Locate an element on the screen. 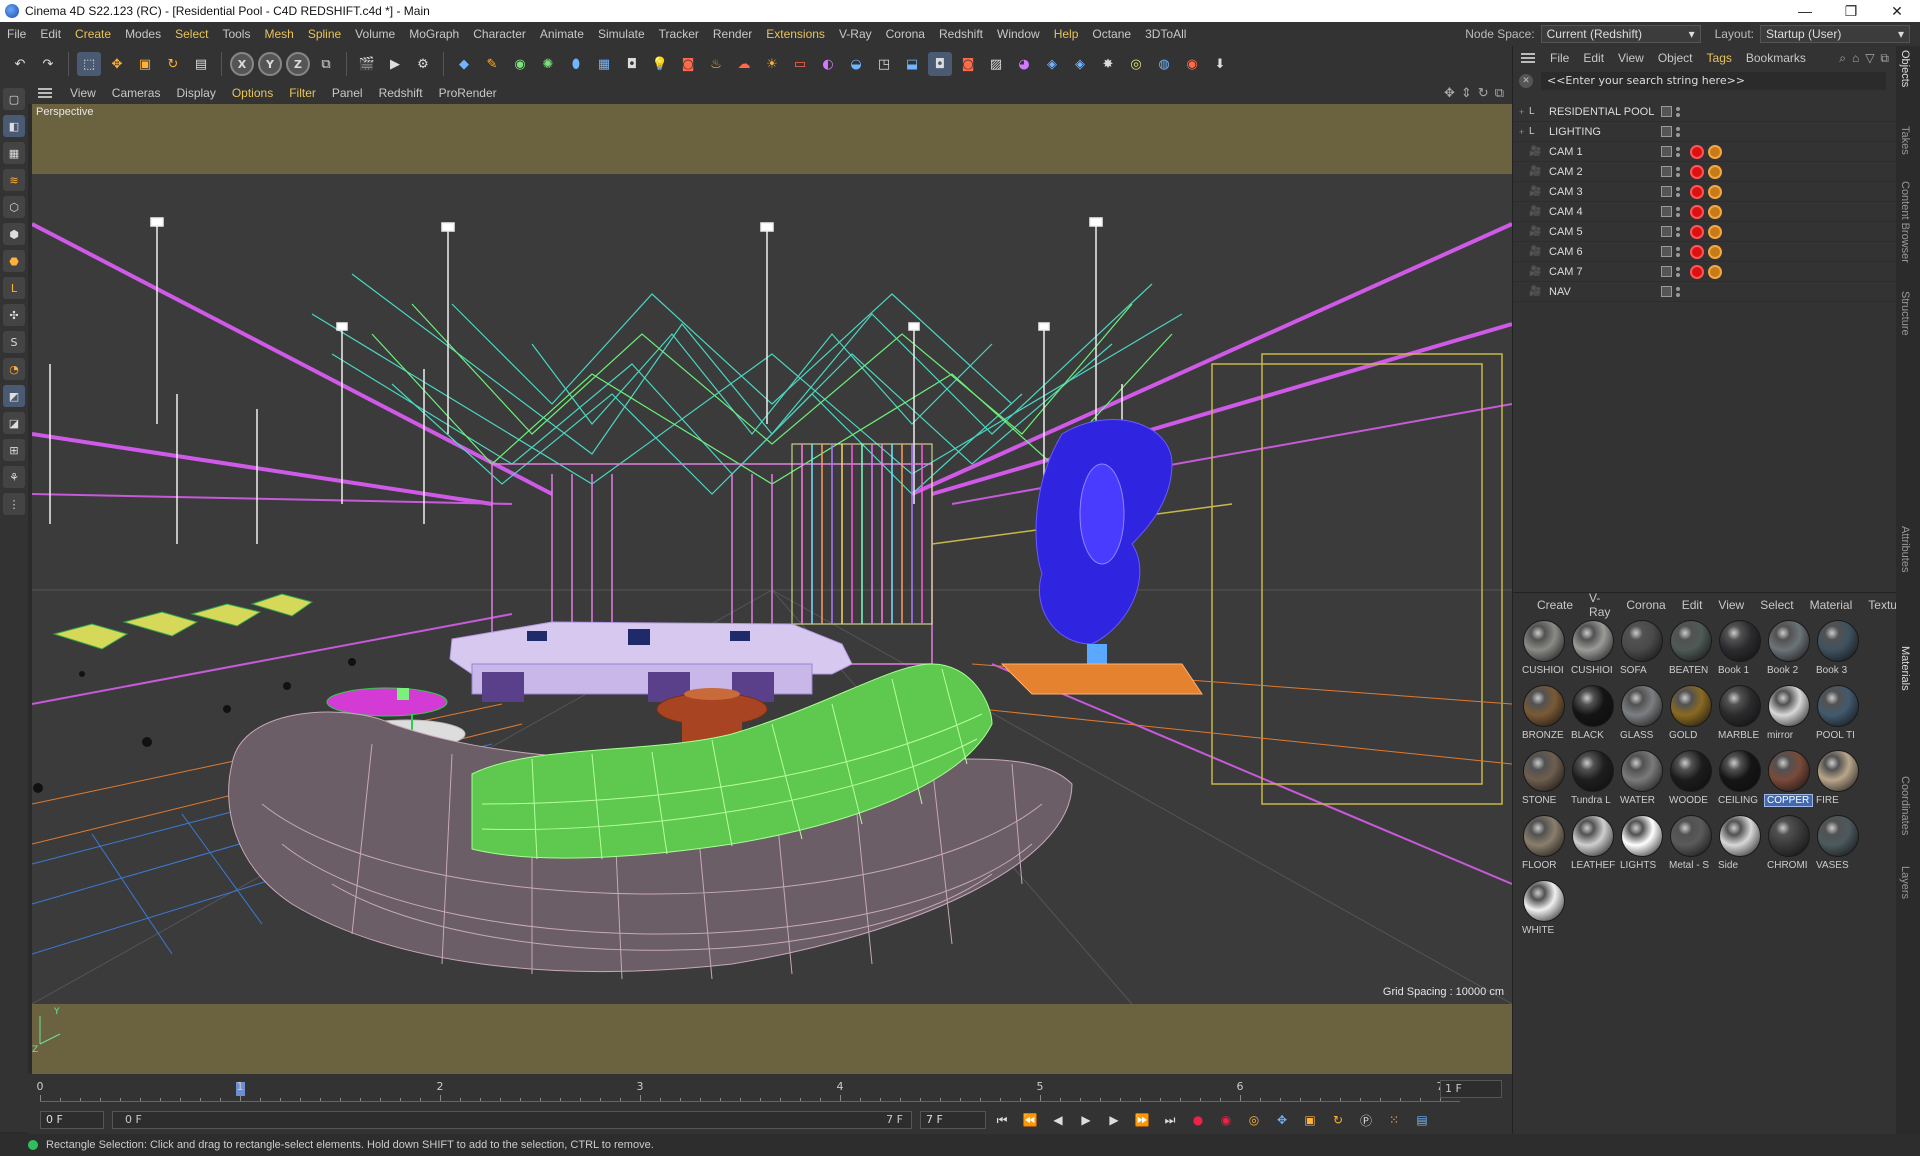  model-mode-icon: ◧ is located at coordinates (14, 126).